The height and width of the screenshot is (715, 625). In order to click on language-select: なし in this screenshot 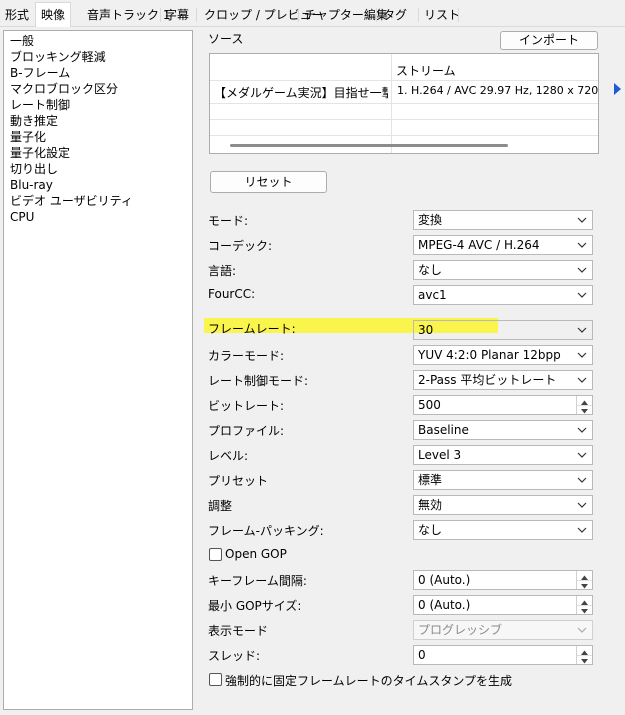, I will do `click(503, 270)`.